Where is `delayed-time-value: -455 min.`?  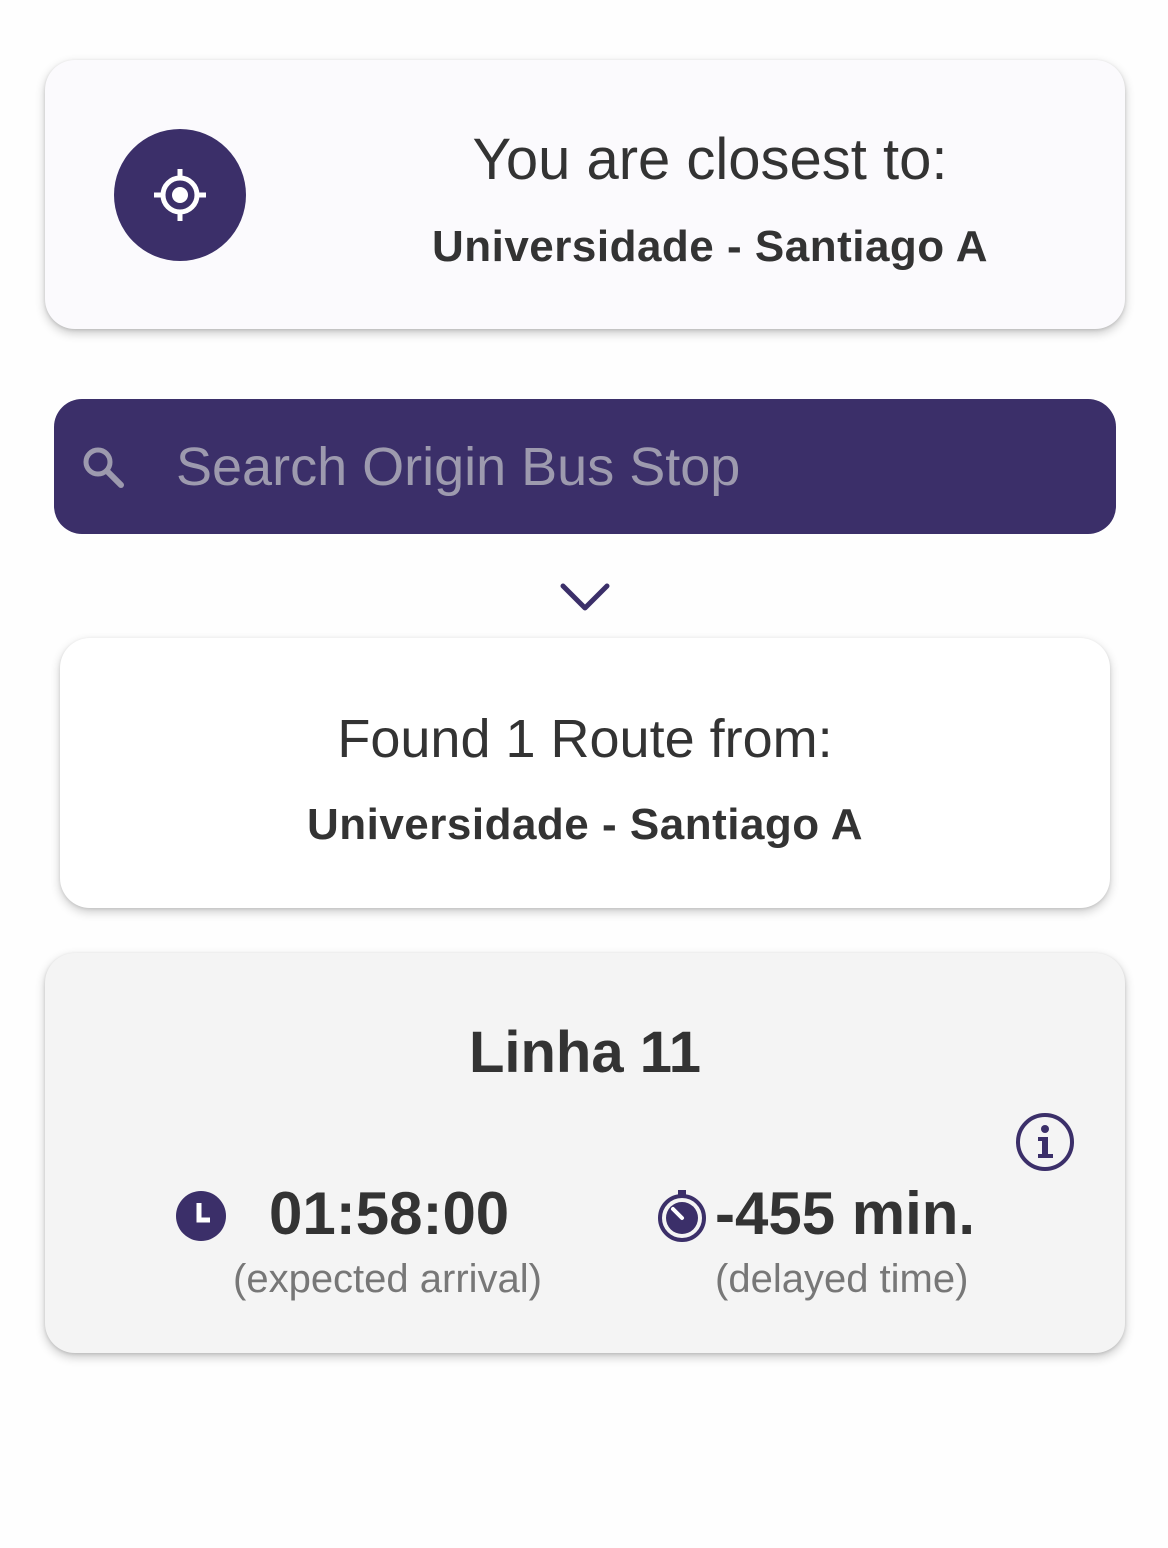 delayed-time-value: -455 min. is located at coordinates (845, 1213).